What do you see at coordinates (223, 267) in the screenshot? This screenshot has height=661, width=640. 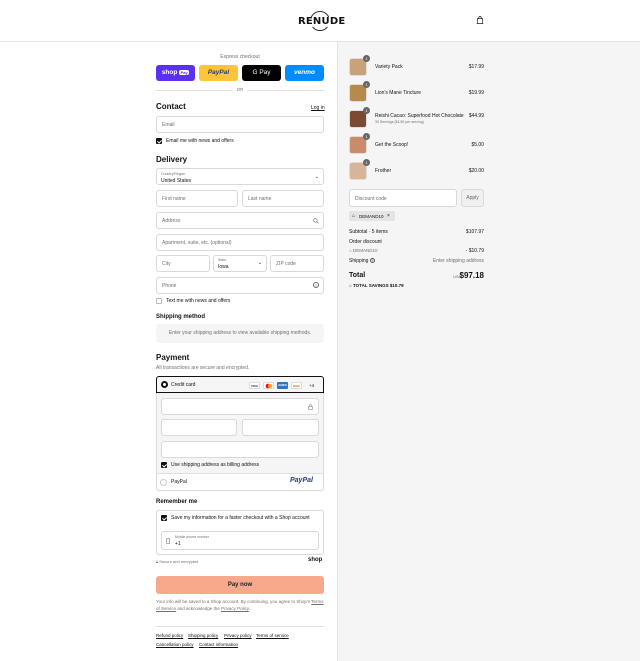 I see `state-value: Iowa` at bounding box center [223, 267].